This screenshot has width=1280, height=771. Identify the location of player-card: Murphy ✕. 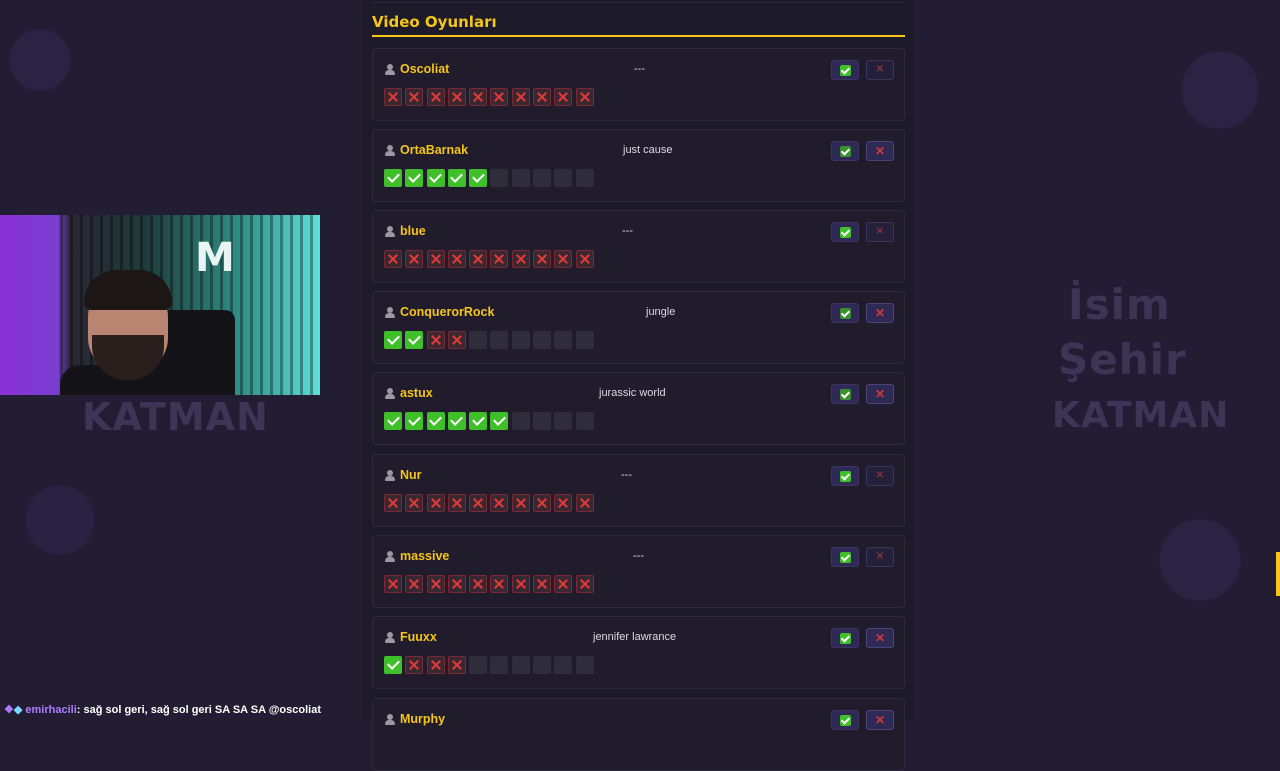
(638, 734).